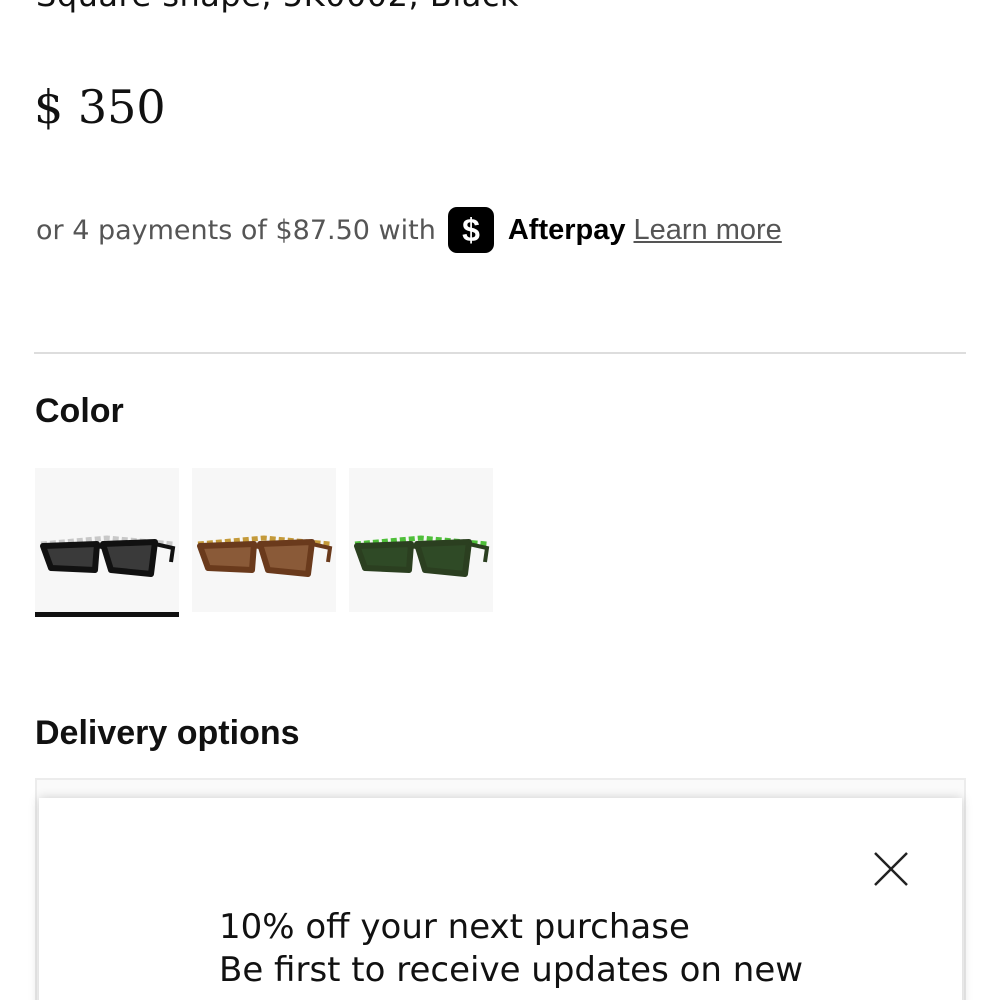 This screenshot has height=1000, width=1000. What do you see at coordinates (79, 411) in the screenshot?
I see `color-section-title: Color` at bounding box center [79, 411].